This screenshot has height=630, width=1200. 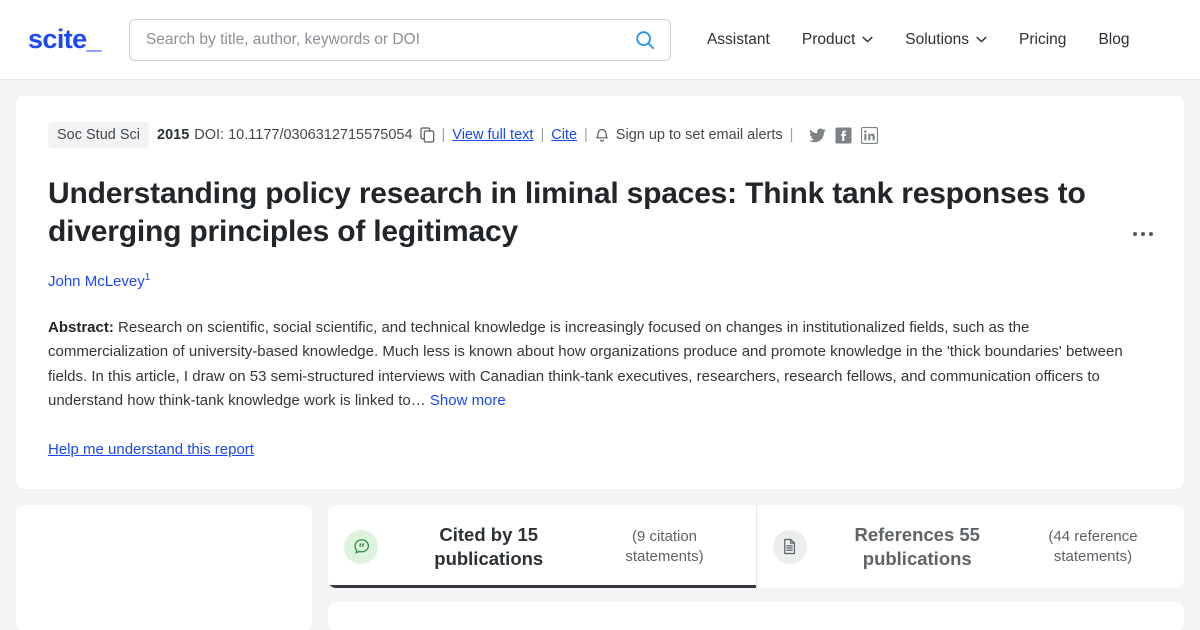 I want to click on quote-bubble-icon, so click(x=361, y=546).